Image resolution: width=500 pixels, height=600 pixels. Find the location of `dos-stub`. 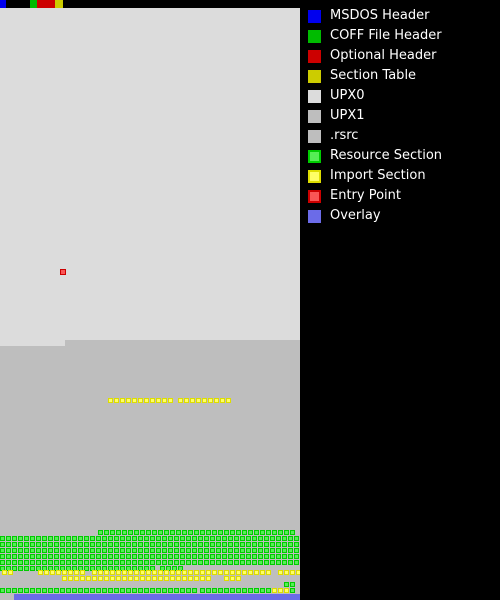

dos-stub is located at coordinates (18, 4).